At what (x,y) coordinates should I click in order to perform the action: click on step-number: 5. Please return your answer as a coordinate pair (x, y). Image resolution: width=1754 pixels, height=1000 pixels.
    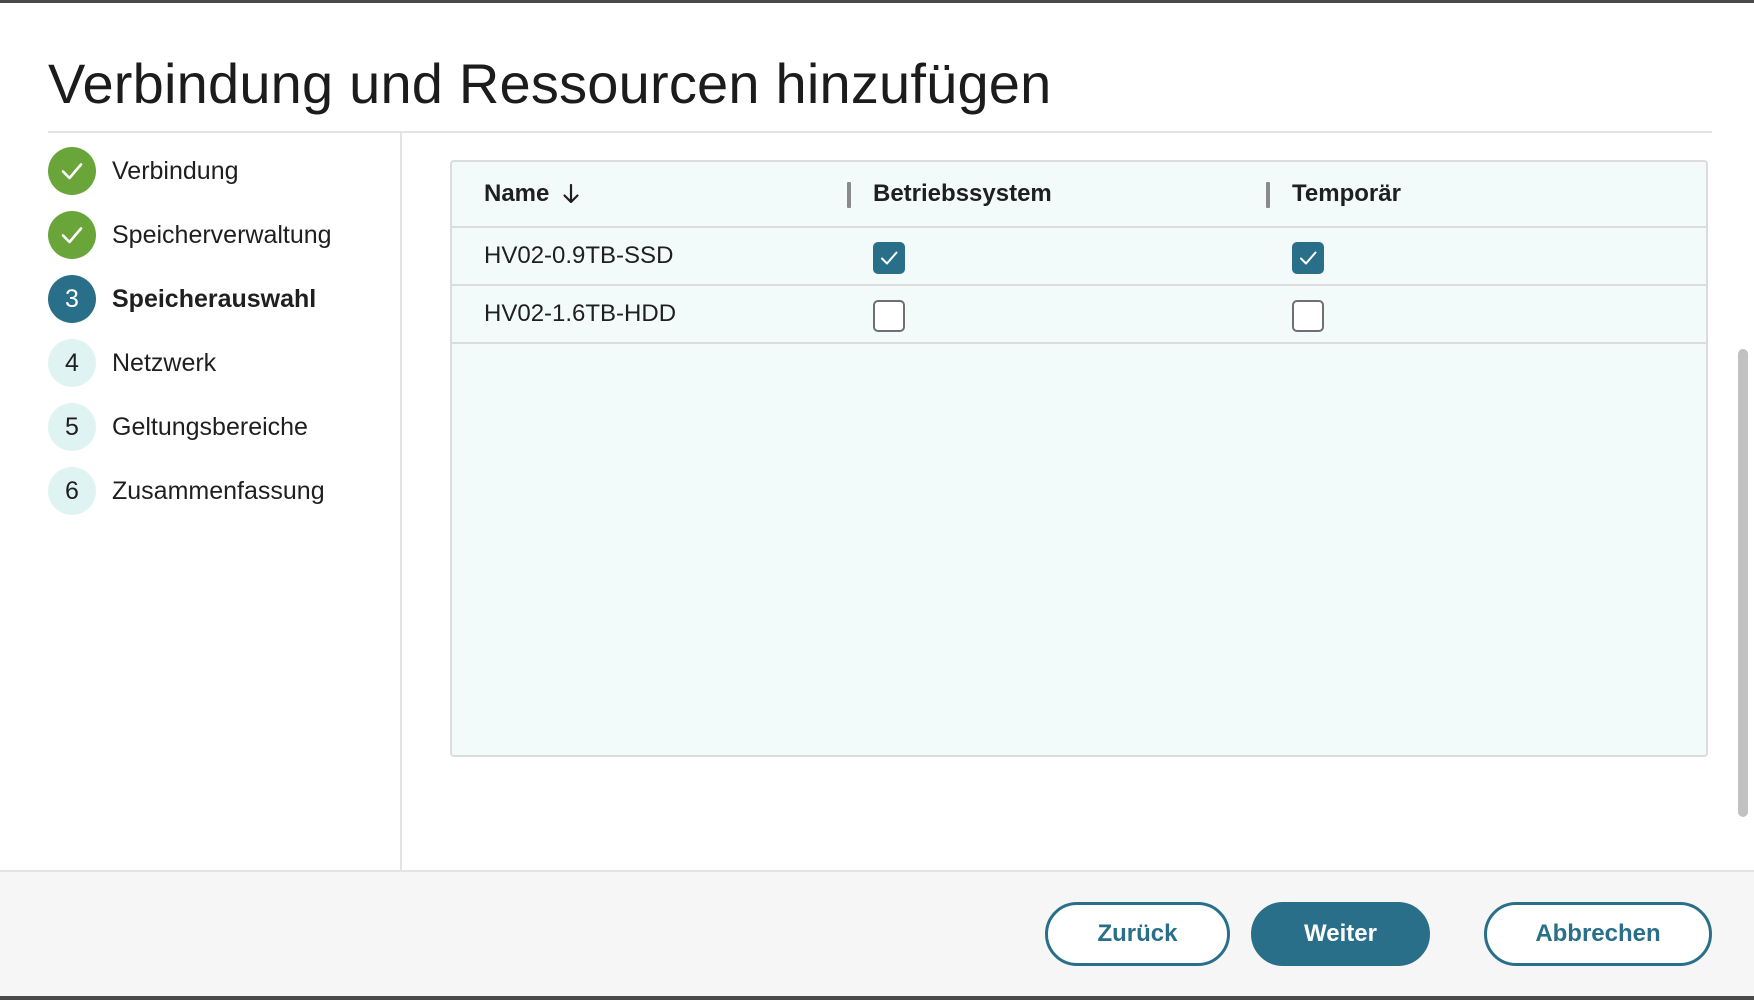
    Looking at the image, I should click on (72, 427).